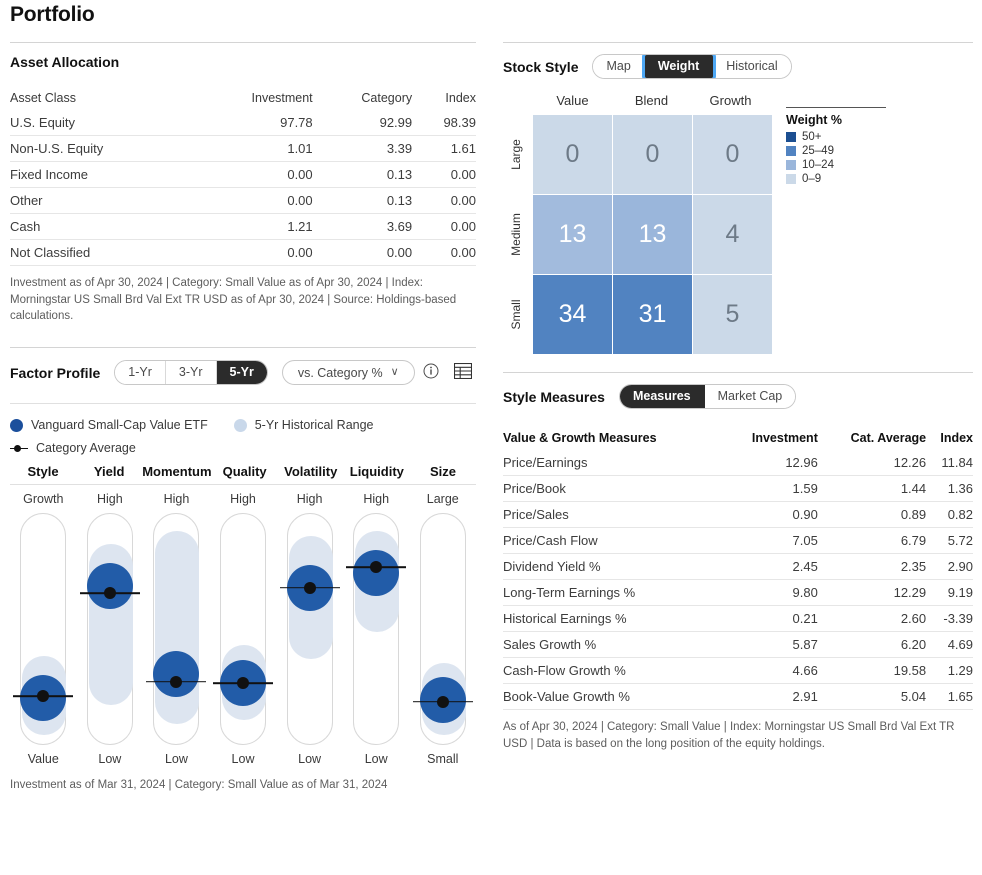 Image resolution: width=982 pixels, height=875 pixels. What do you see at coordinates (738, 566) in the screenshot?
I see `table-row: Dividend Yield % 2.45 2.35 2.90` at bounding box center [738, 566].